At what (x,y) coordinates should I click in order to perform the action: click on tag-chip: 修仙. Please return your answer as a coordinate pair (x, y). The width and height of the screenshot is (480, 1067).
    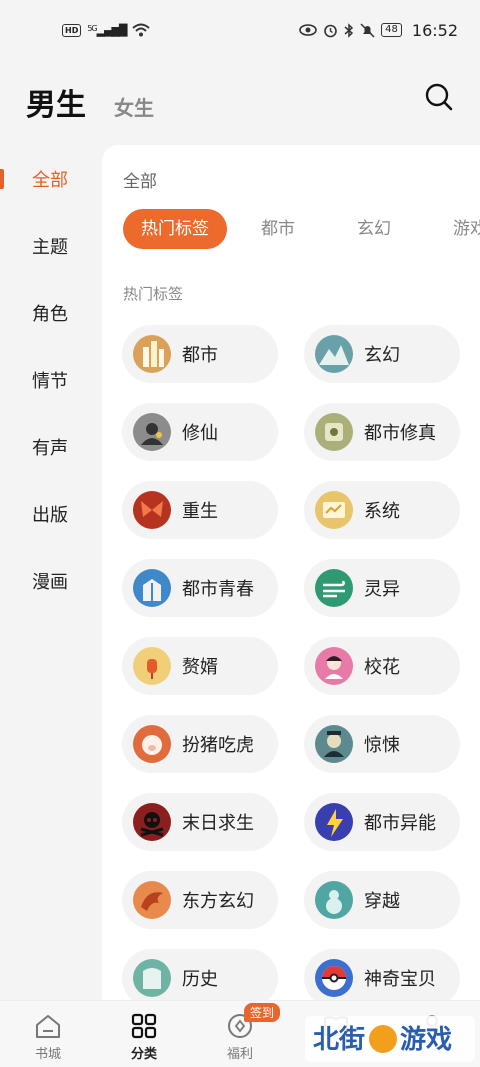
    Looking at the image, I should click on (200, 432).